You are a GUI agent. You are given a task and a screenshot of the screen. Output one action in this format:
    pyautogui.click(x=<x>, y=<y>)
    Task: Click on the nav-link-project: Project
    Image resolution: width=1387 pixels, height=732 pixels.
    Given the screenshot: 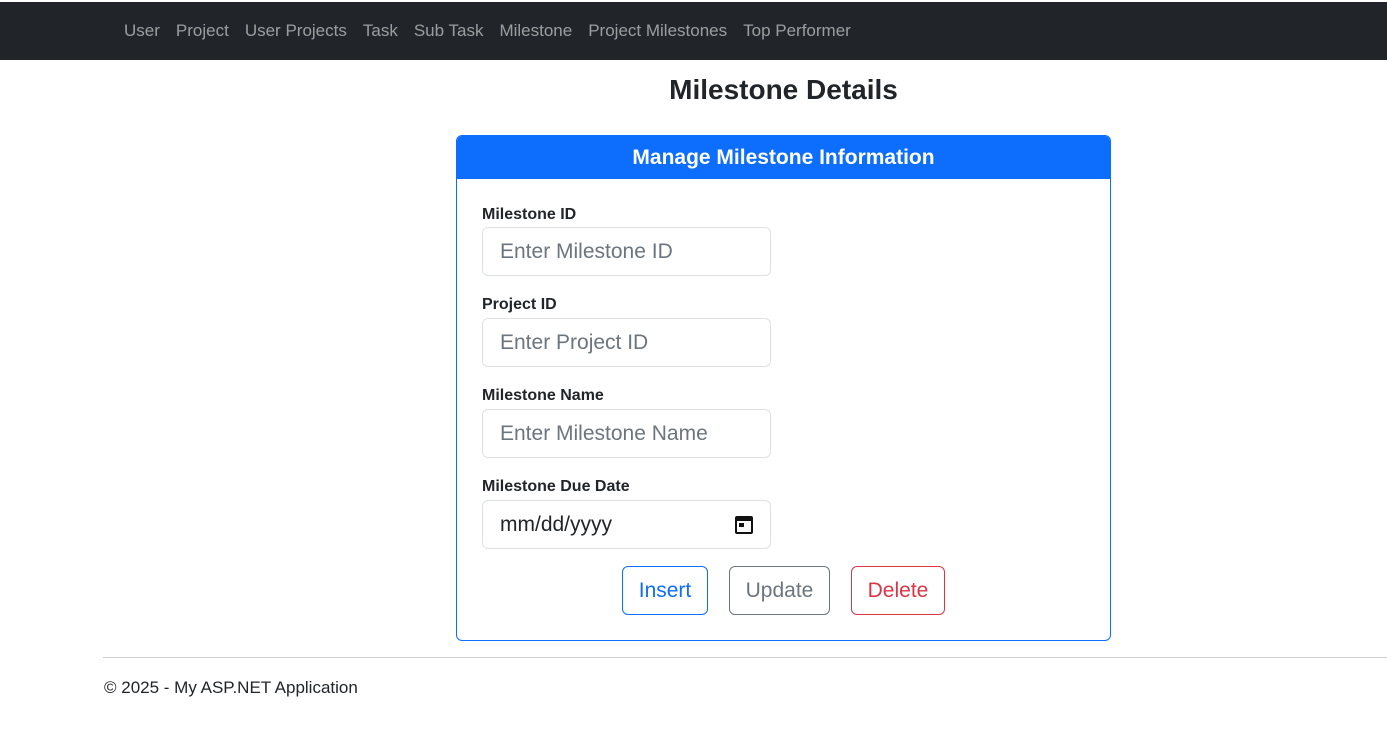 What is the action you would take?
    pyautogui.click(x=202, y=31)
    